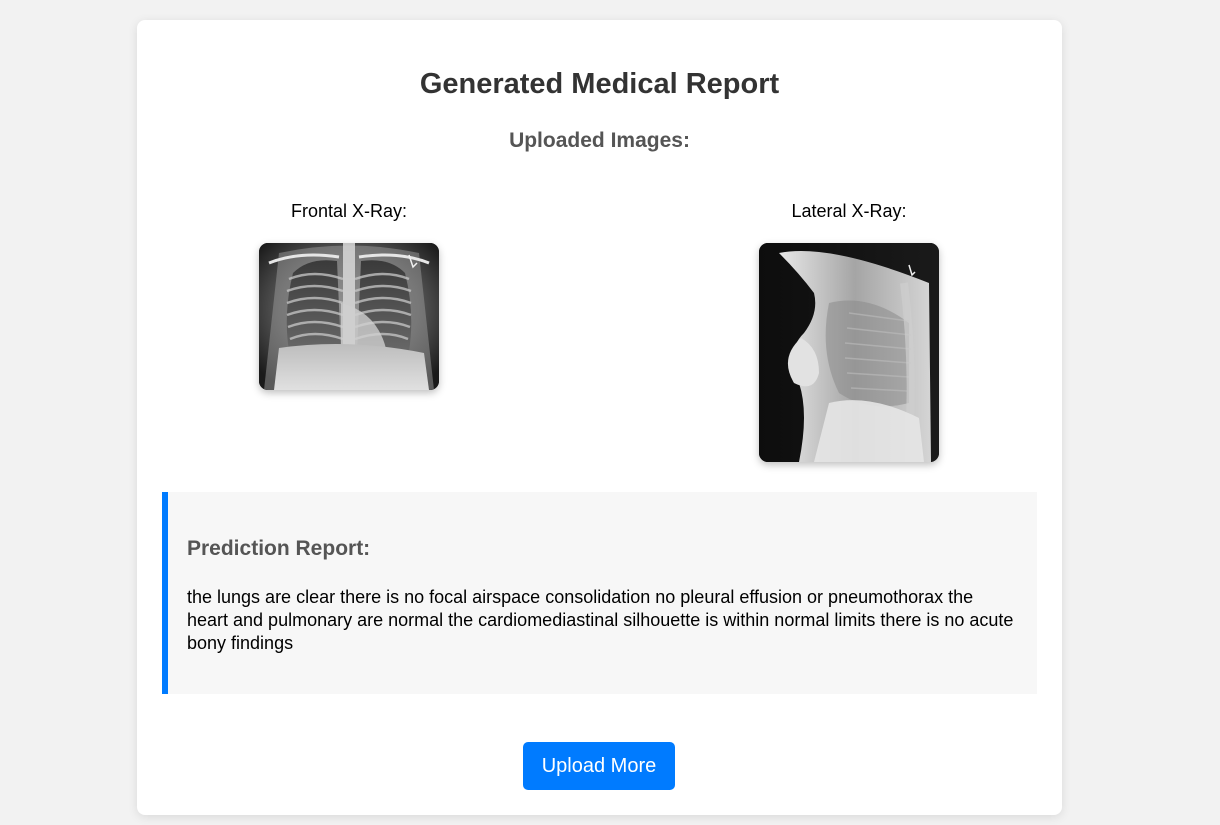 The height and width of the screenshot is (825, 1220). I want to click on frontal-xray-image, so click(349, 316).